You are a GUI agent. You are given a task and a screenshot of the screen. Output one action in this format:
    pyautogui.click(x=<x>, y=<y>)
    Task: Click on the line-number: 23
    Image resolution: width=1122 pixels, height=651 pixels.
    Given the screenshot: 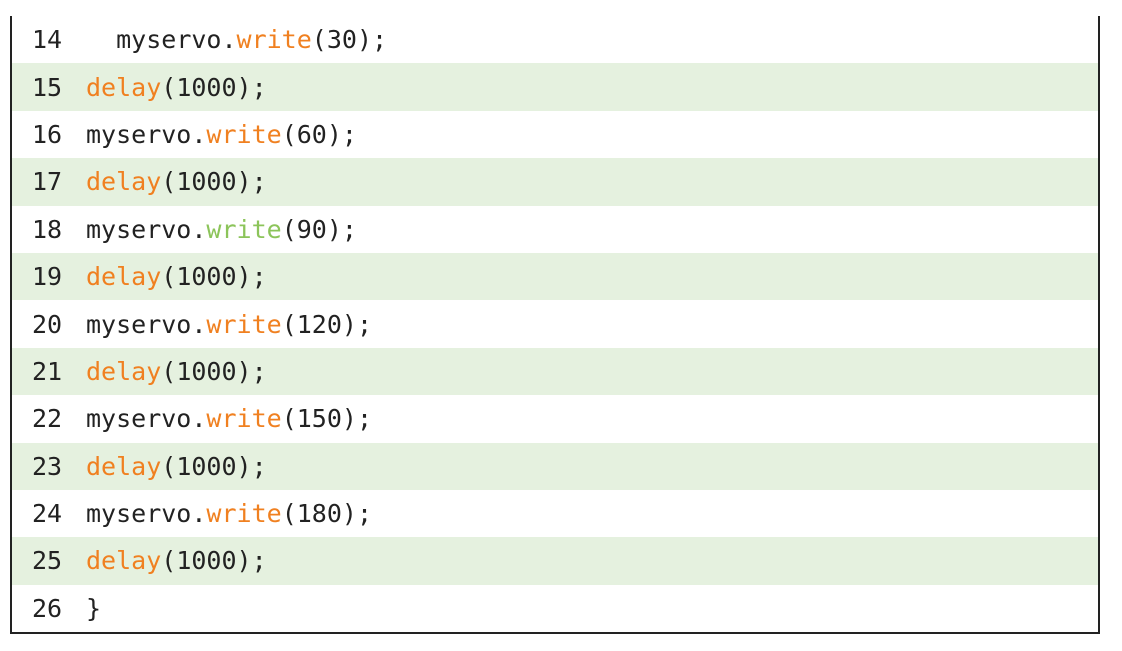 What is the action you would take?
    pyautogui.click(x=47, y=466)
    